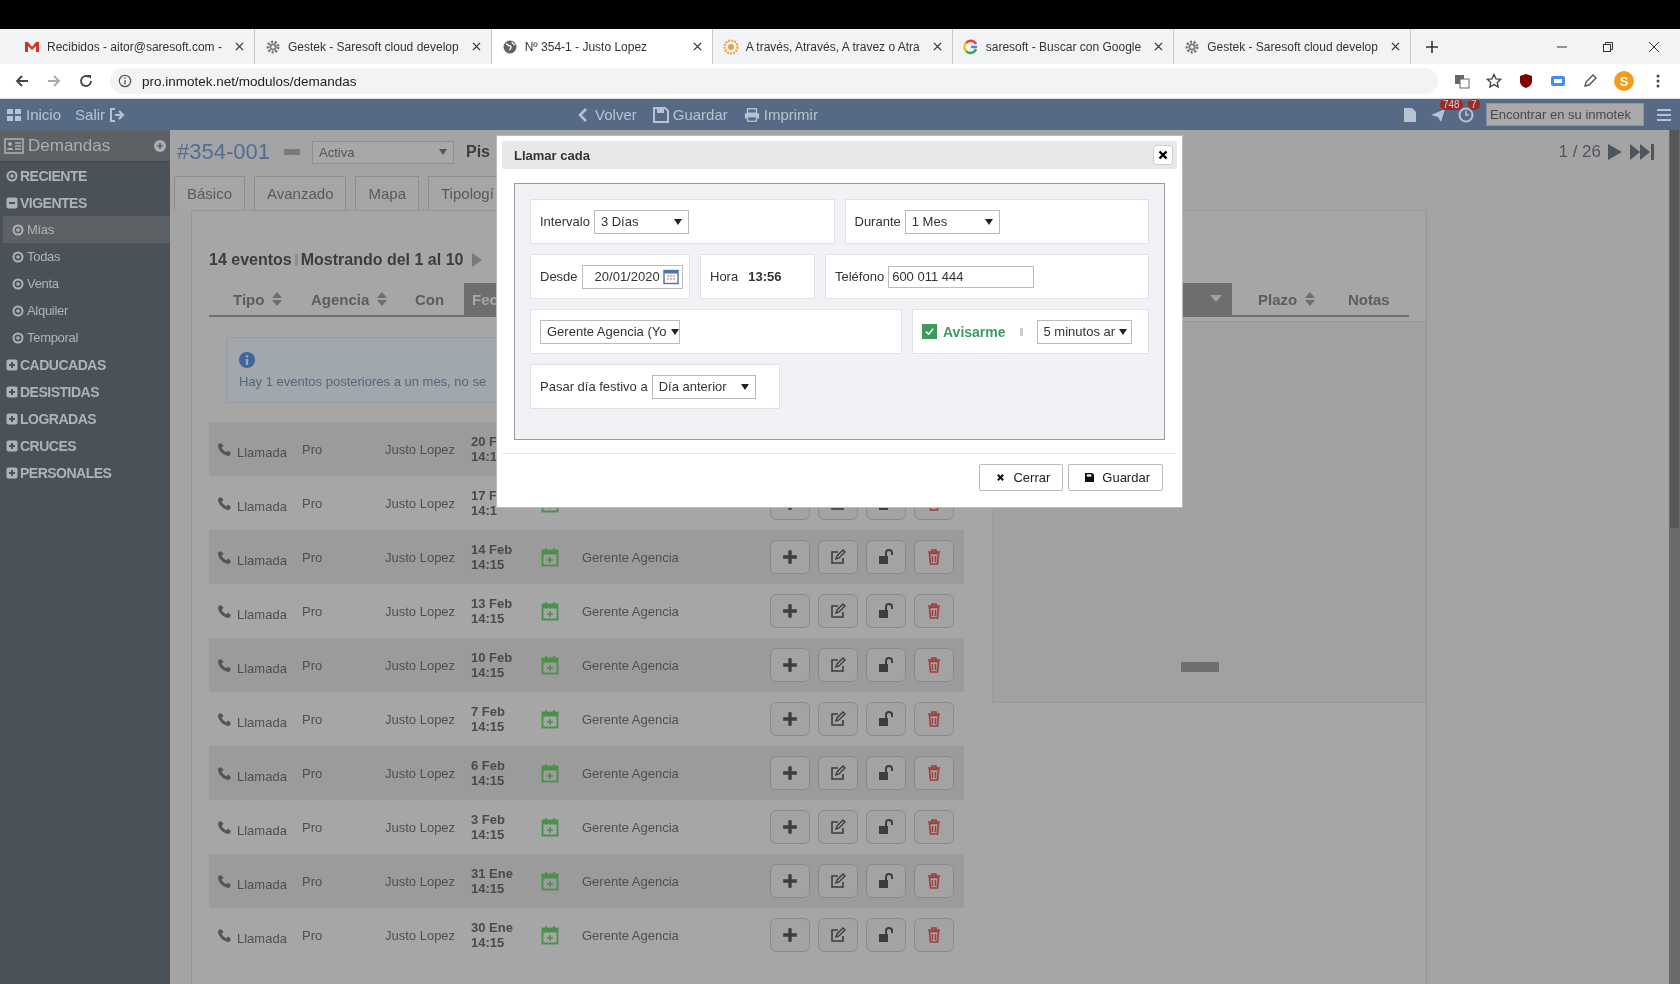  Describe the element at coordinates (1115, 477) in the screenshot. I see `save-button: Guardar` at that location.